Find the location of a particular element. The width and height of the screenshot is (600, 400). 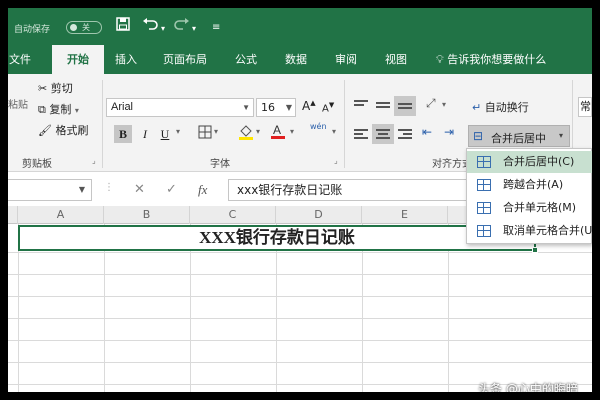

merge-icon: ⊟ is located at coordinates (478, 136).